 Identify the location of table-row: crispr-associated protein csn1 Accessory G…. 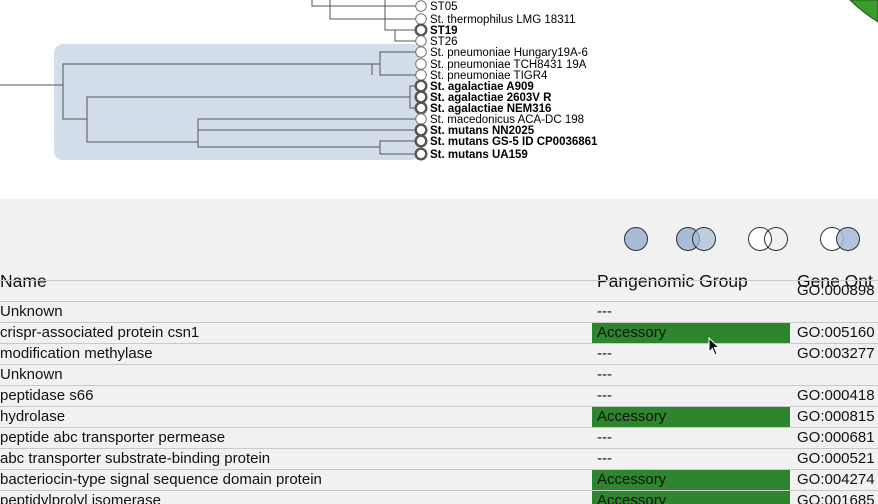
(439, 333).